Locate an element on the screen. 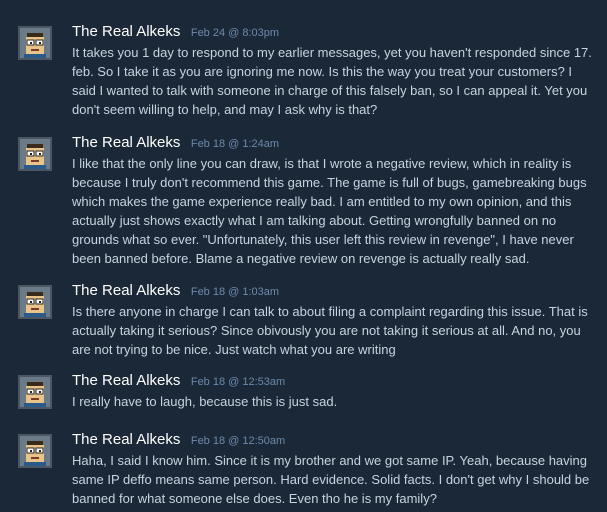 This screenshot has height=512, width=607. comment-date: Feb 18 @ 12:50am is located at coordinates (238, 441).